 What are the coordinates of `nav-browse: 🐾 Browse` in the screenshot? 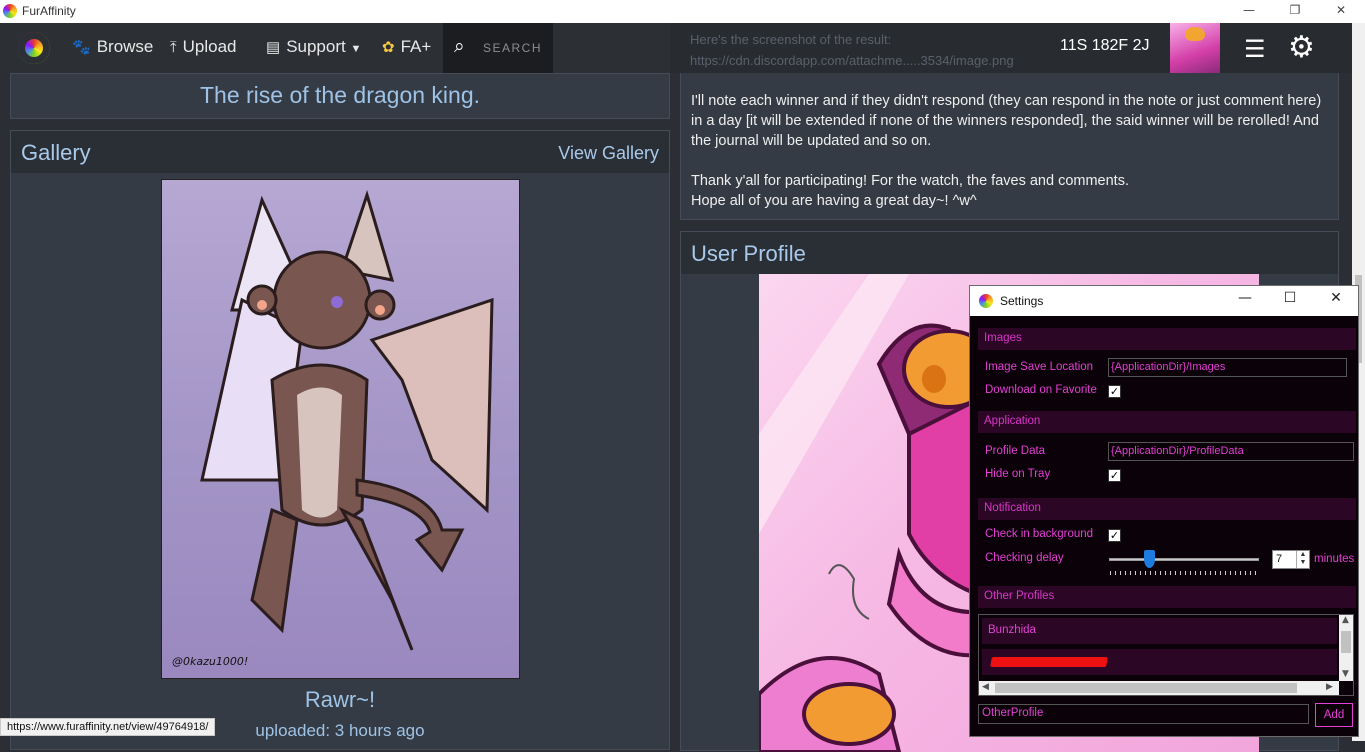 It's located at (112, 47).